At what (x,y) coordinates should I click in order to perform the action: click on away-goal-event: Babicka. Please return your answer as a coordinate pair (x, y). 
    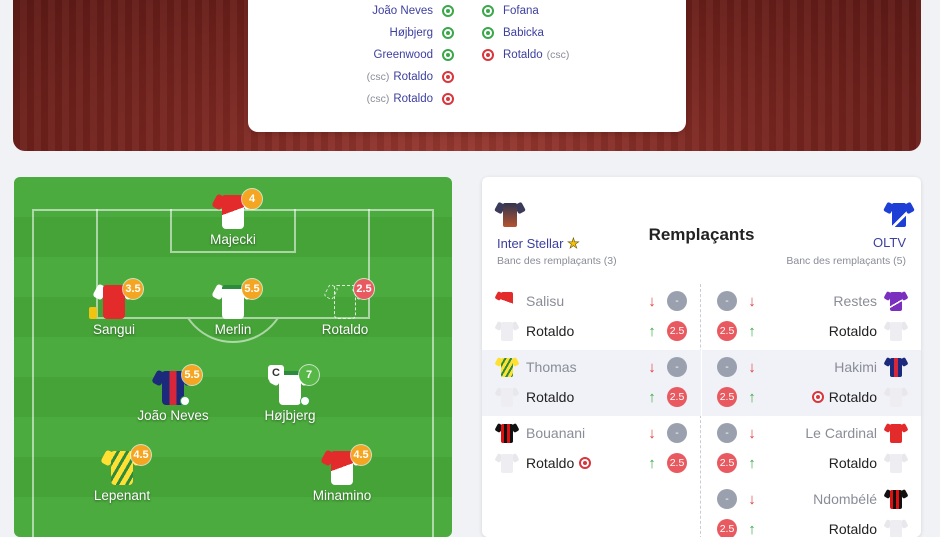
    Looking at the image, I should click on (513, 33).